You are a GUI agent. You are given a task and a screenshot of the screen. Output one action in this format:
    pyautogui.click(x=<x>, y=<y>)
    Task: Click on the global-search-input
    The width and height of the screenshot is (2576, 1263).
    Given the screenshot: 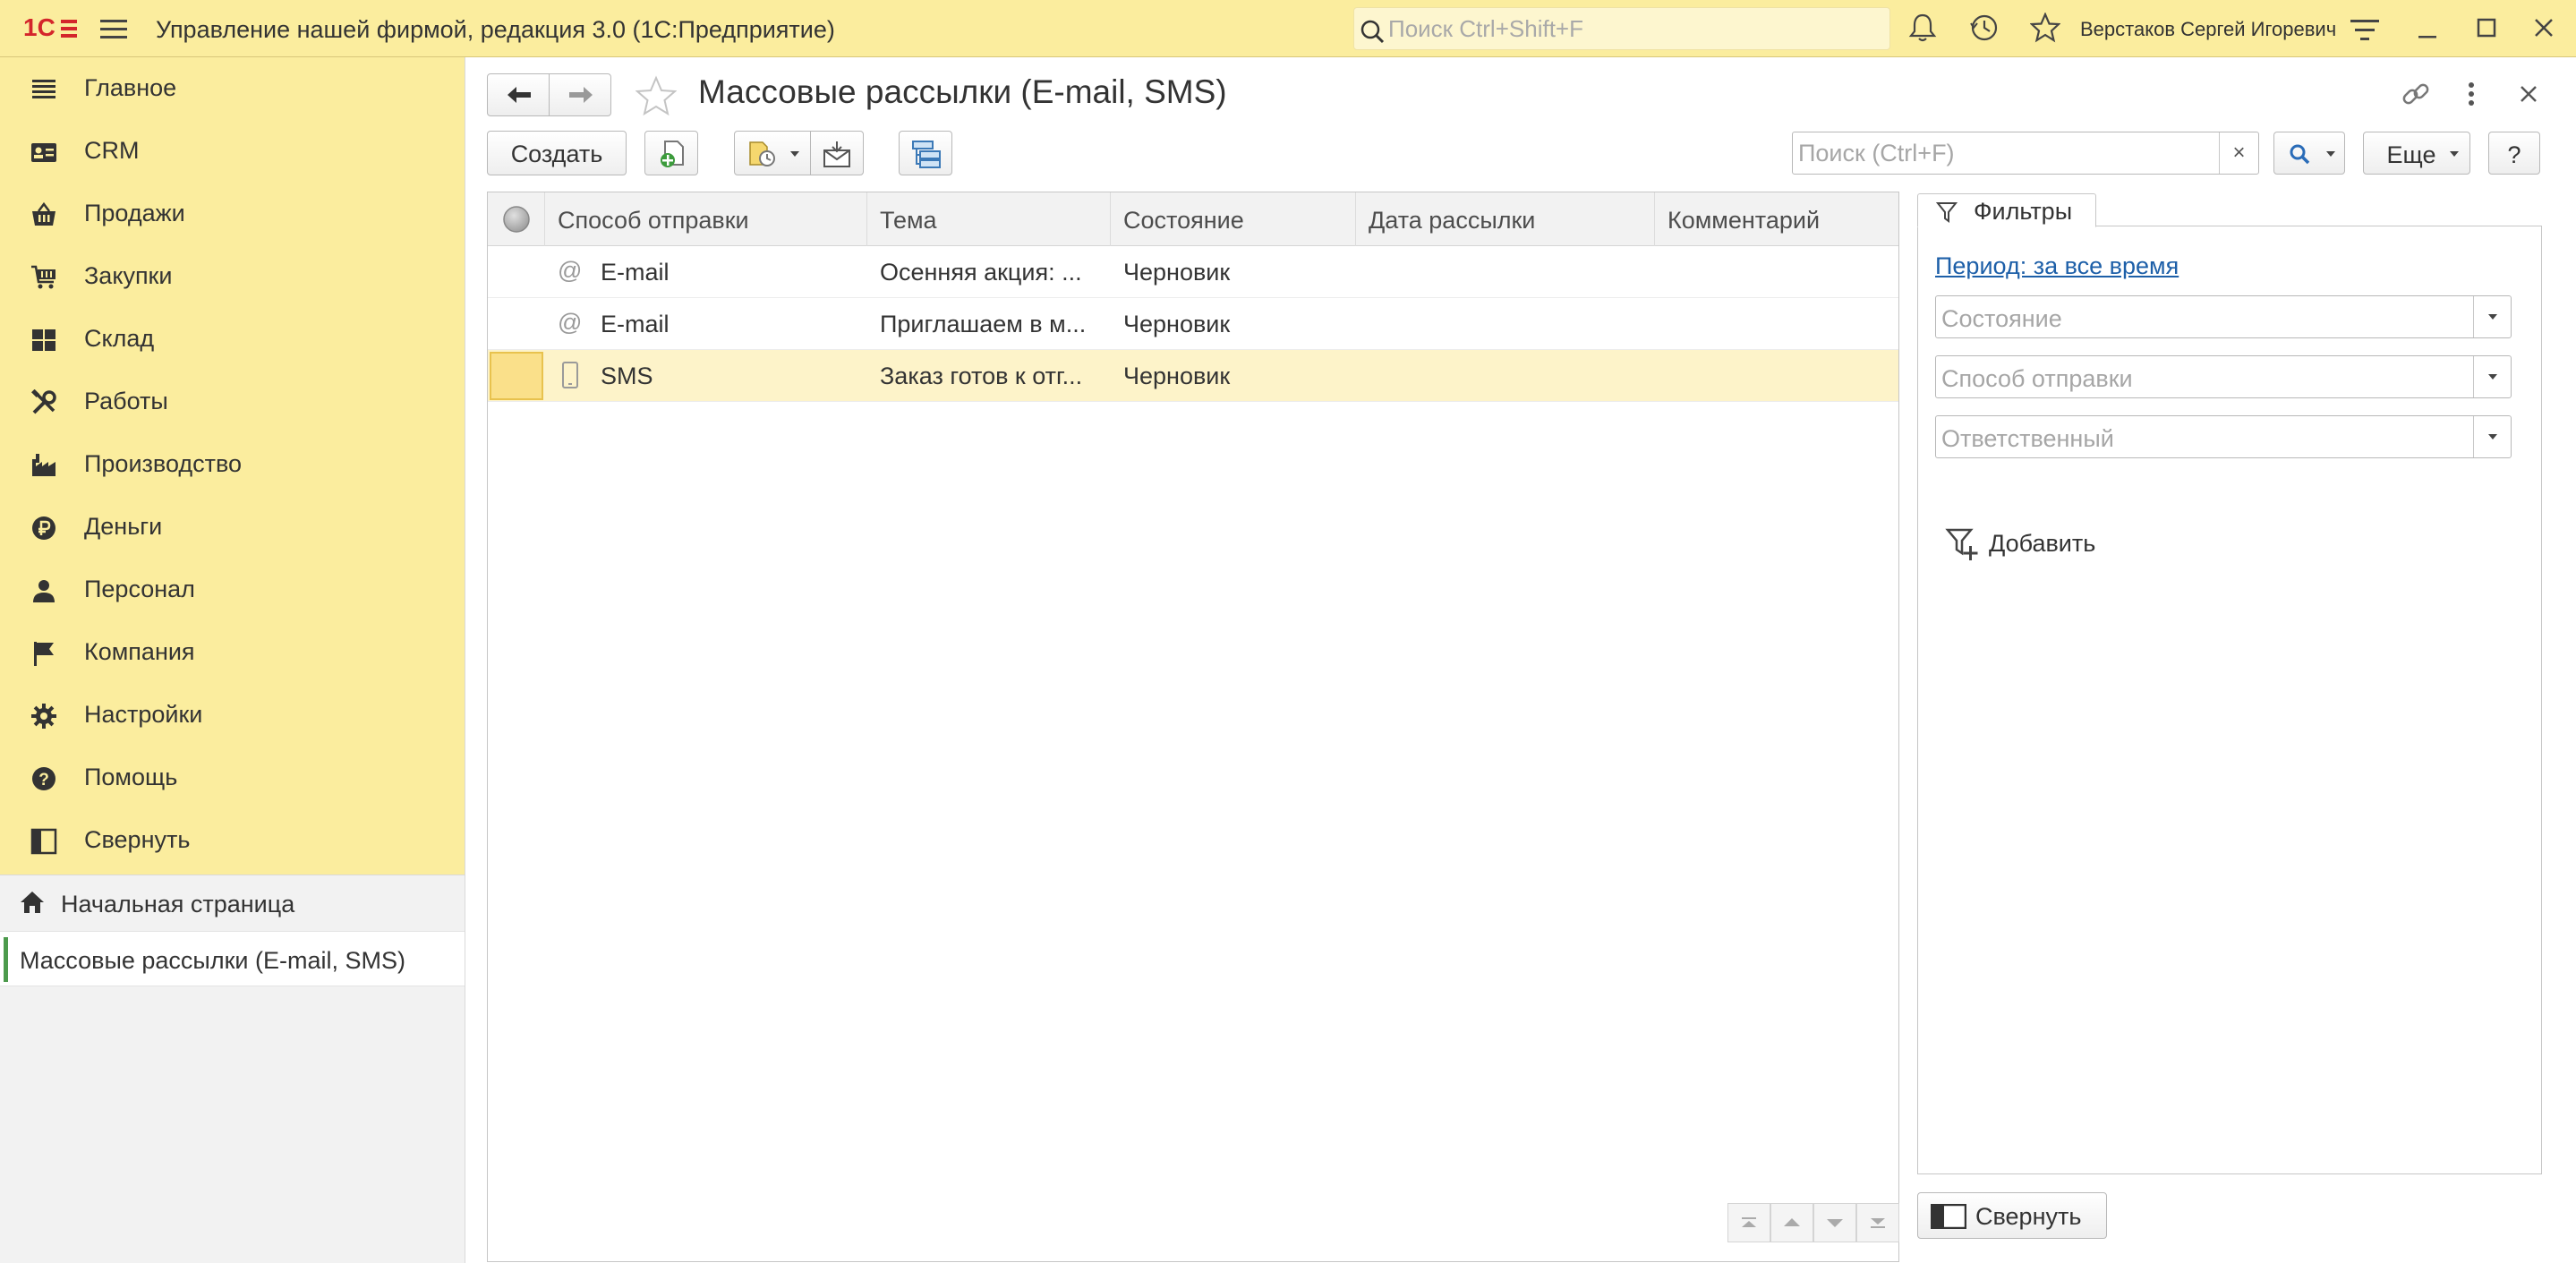 What is the action you would take?
    pyautogui.click(x=1634, y=29)
    